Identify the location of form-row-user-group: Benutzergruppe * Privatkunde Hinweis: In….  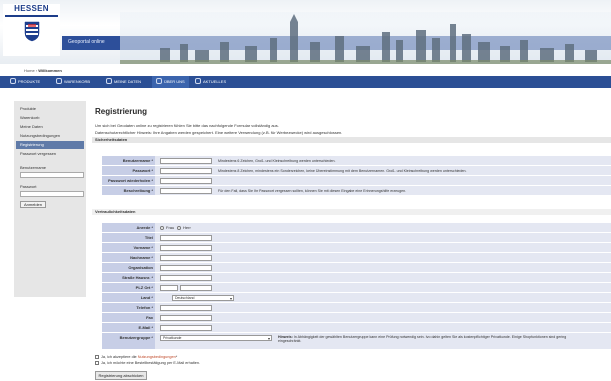
(356, 341).